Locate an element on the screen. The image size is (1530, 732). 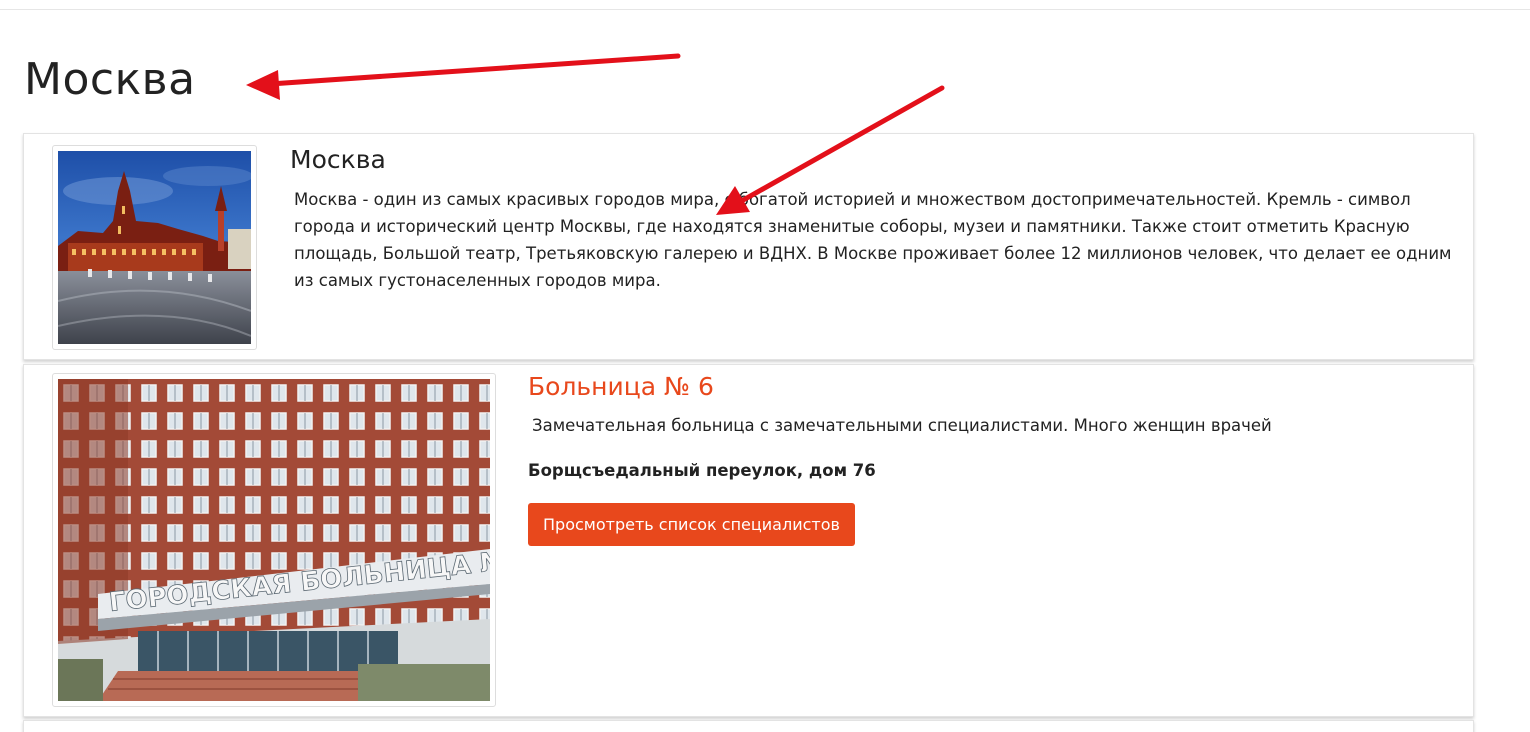
top-divider is located at coordinates (765, 9).